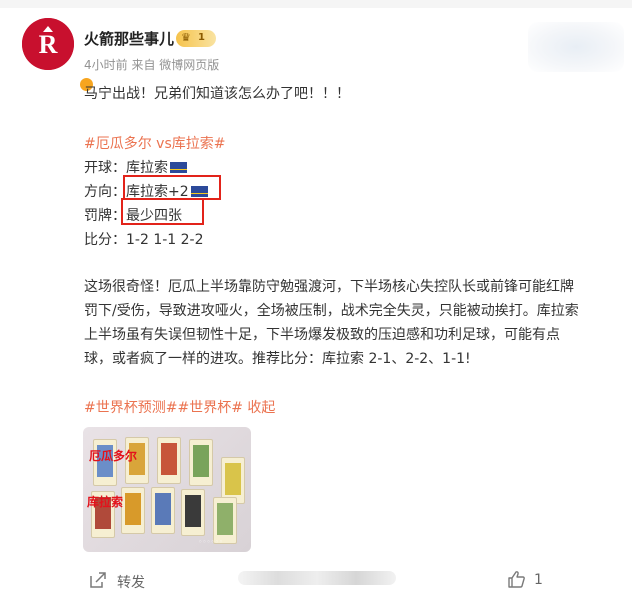 The width and height of the screenshot is (632, 596). I want to click on rockets-logo-icon: R, so click(48, 44).